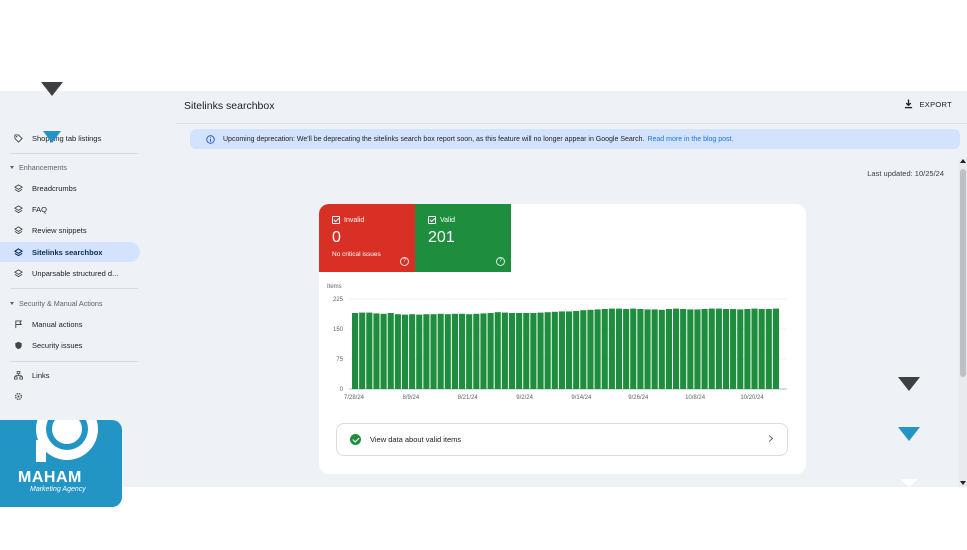 Image resolution: width=967 pixels, height=550 pixels. I want to click on sidebar-item-label: FAQ, so click(40, 209).